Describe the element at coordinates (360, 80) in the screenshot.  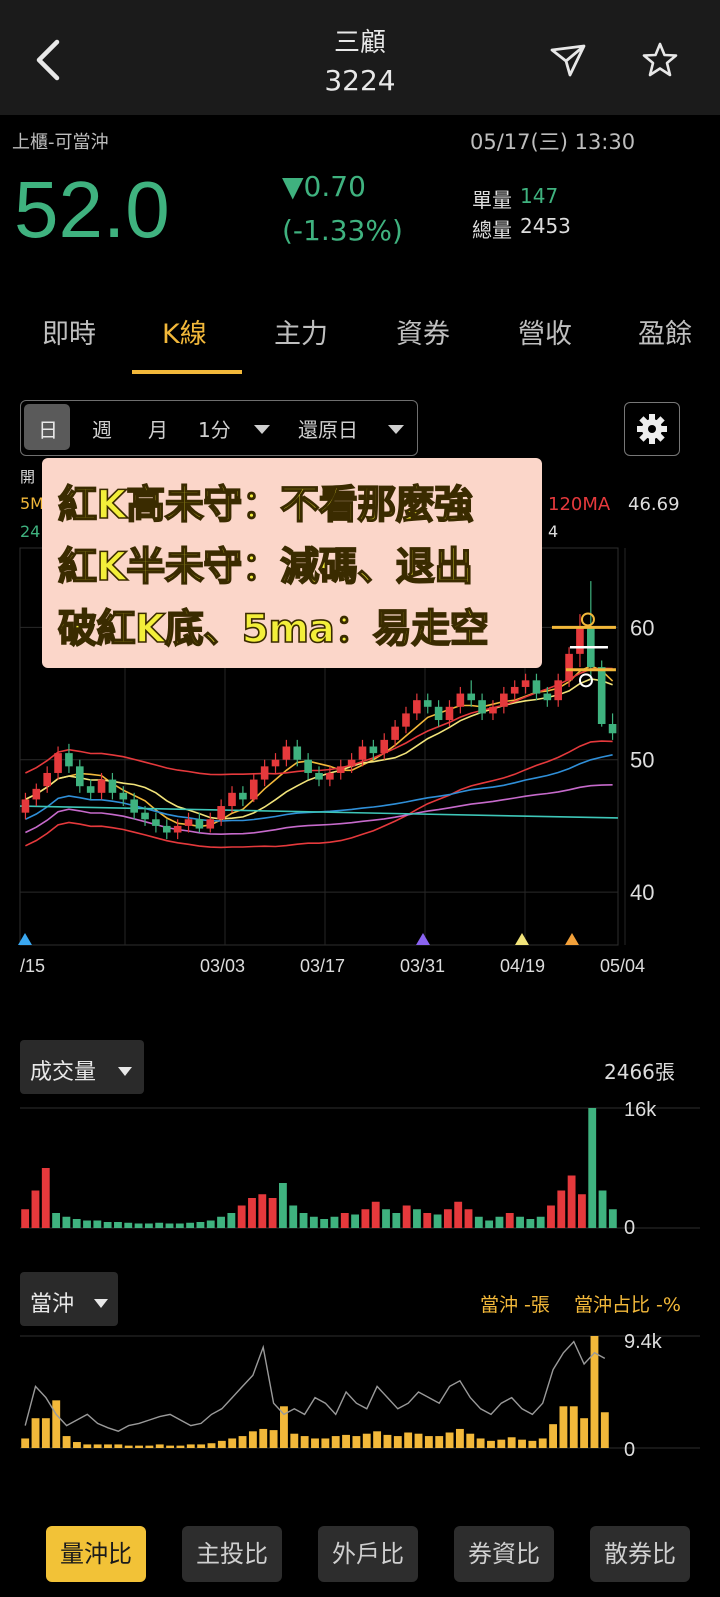
I see `stock-code: 3224` at that location.